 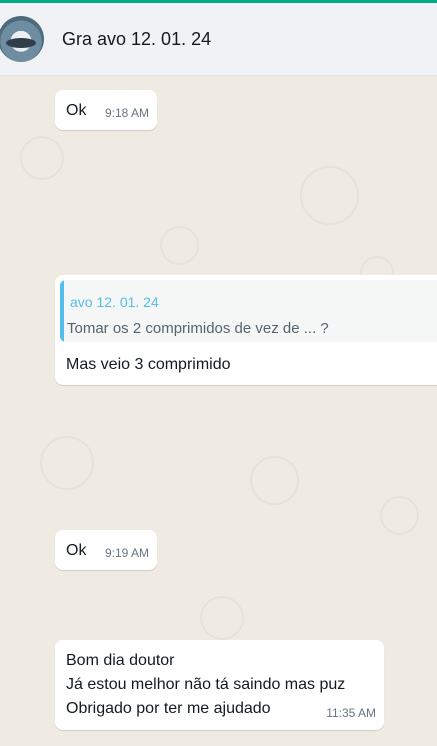 I want to click on message-time: 9:18 AM, so click(x=126, y=113).